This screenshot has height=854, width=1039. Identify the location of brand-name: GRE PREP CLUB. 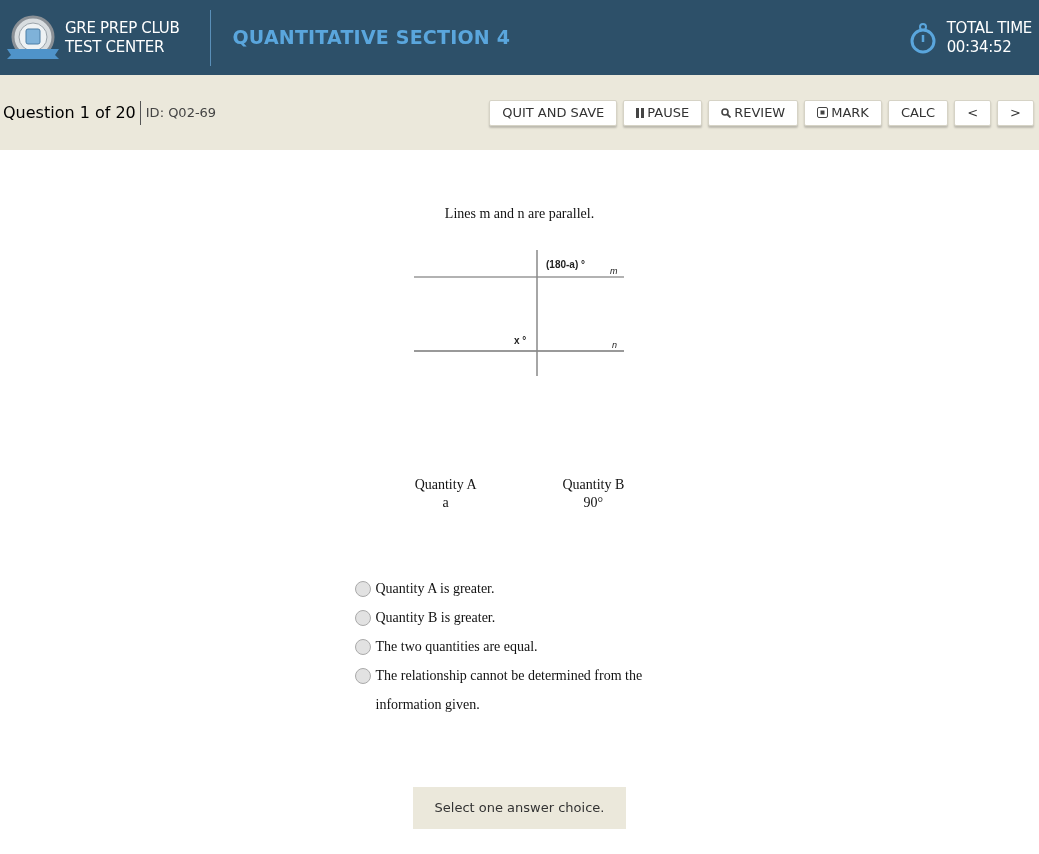
(122, 28).